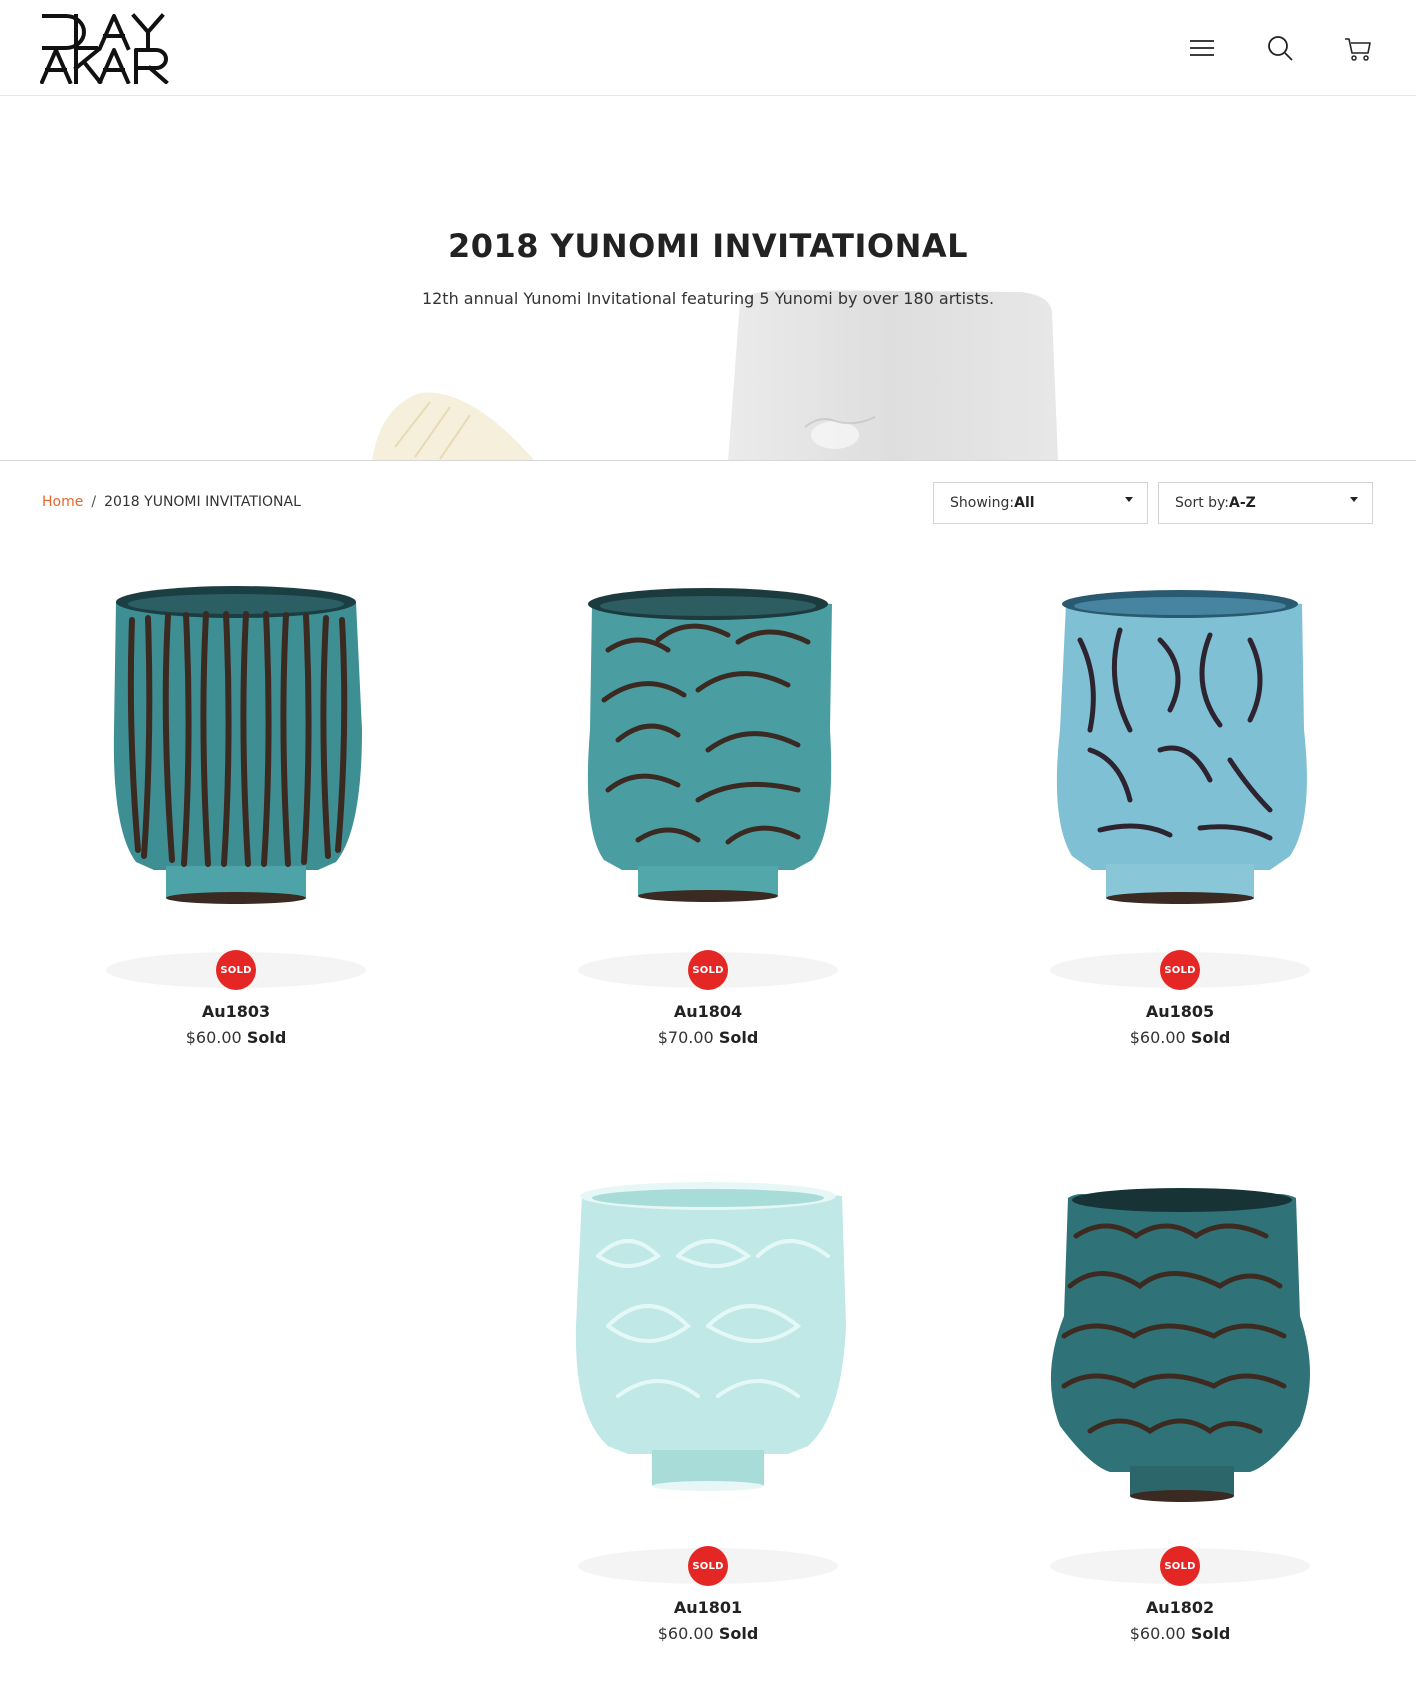 This screenshot has width=1416, height=1700. Describe the element at coordinates (708, 1011) in the screenshot. I see `product-name: Au1804` at that location.